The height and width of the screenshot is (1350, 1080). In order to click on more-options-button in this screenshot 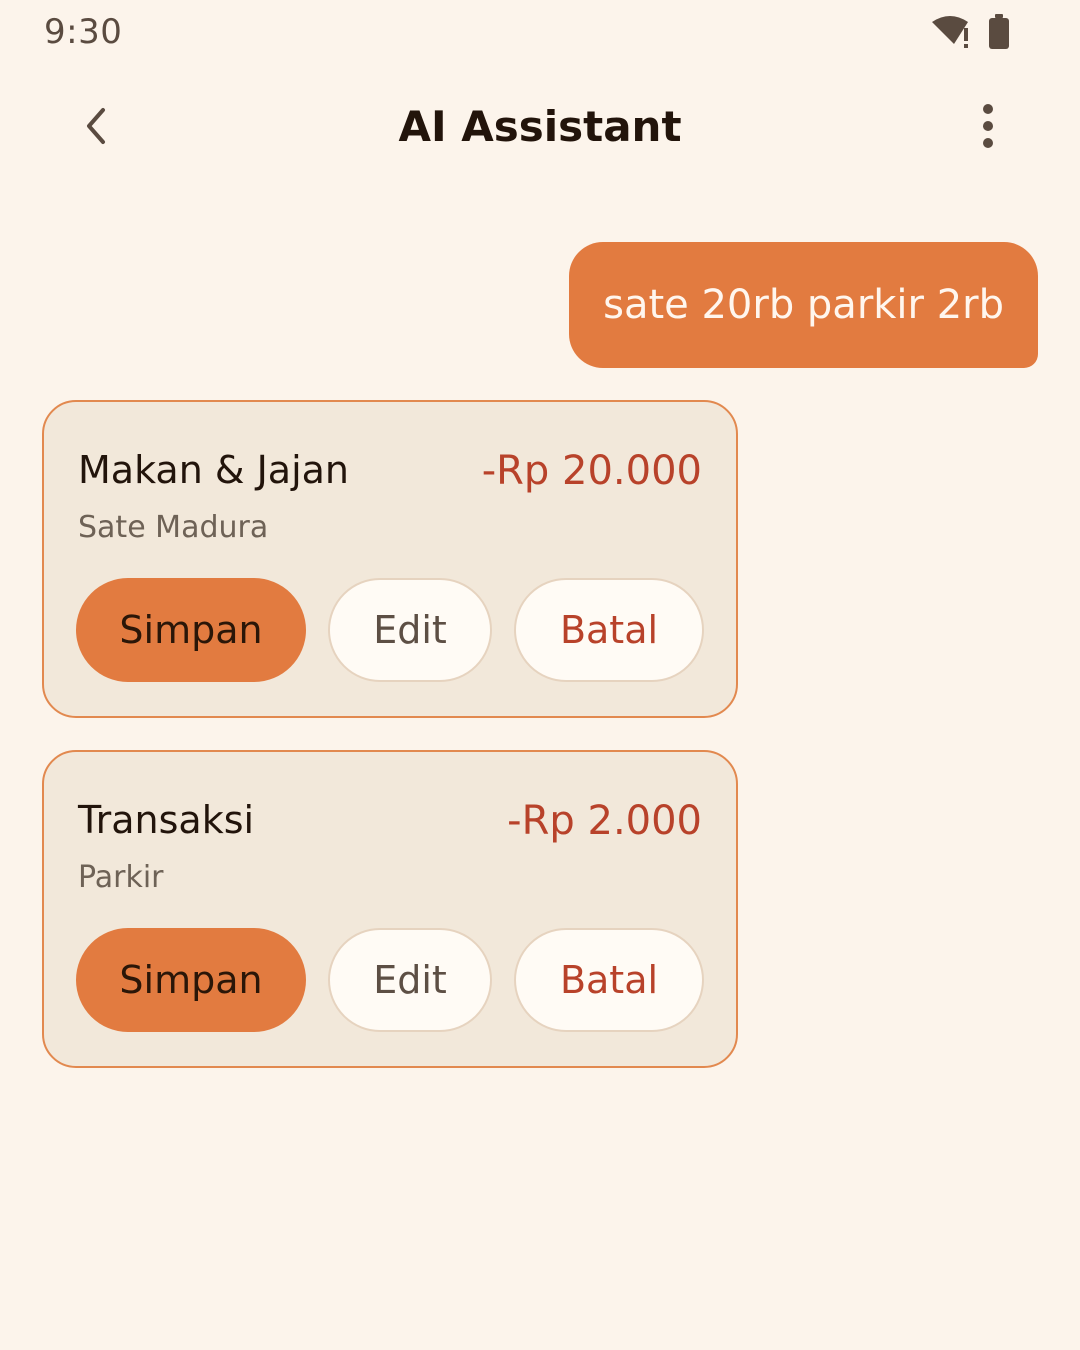, I will do `click(988, 128)`.